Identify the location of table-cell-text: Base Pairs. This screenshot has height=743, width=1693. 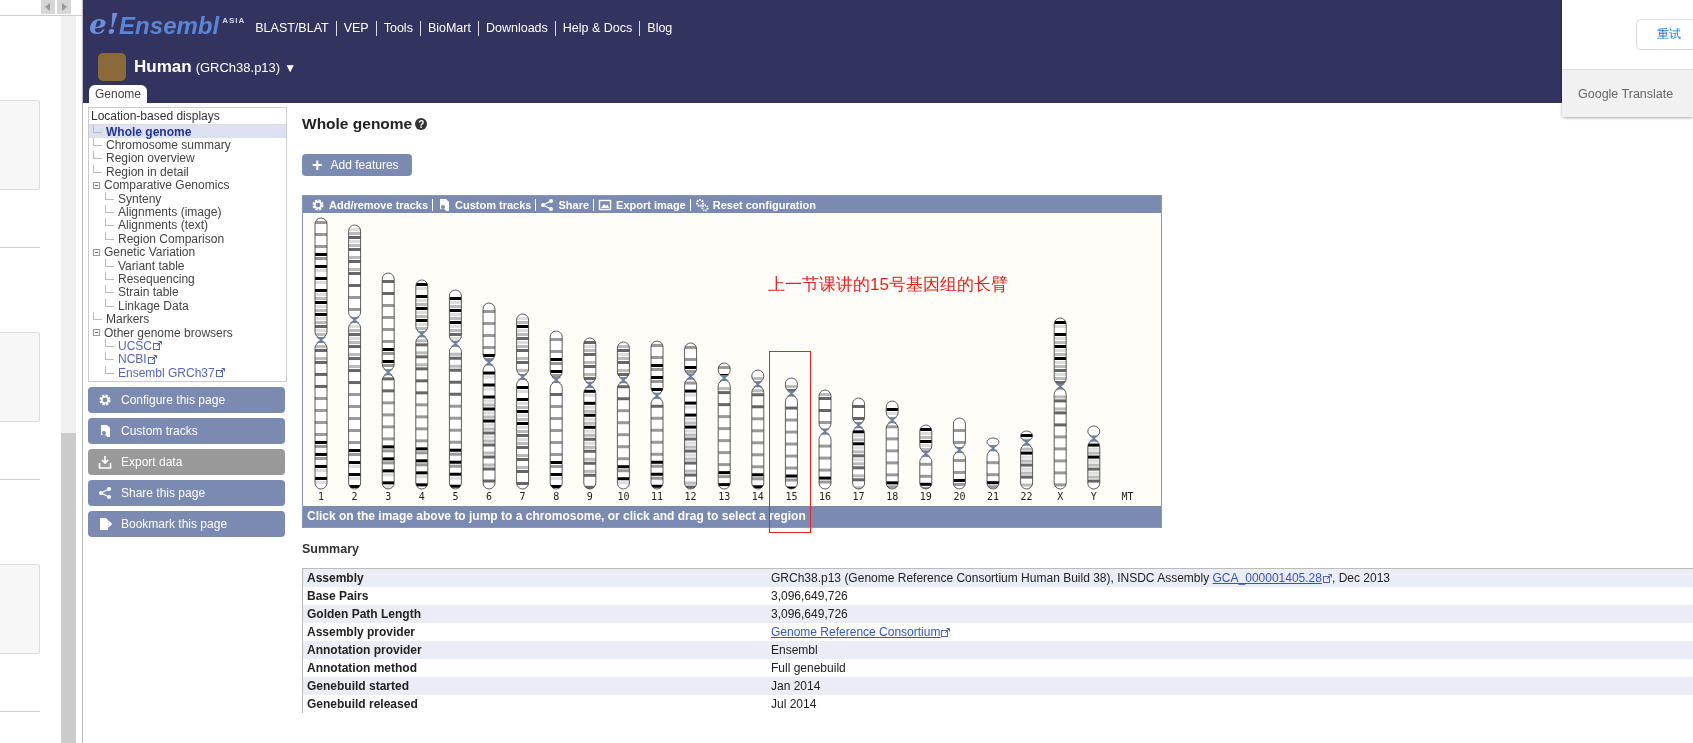
(338, 596).